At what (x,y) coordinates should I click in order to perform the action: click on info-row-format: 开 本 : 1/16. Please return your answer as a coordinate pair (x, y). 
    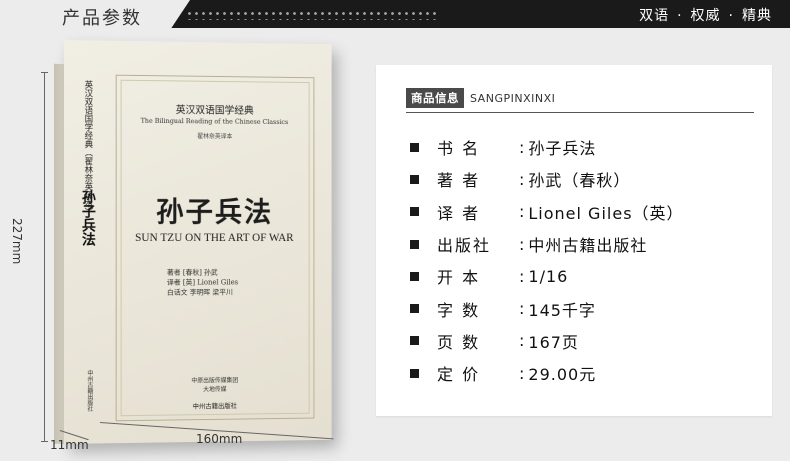
    Looking at the image, I should click on (547, 276).